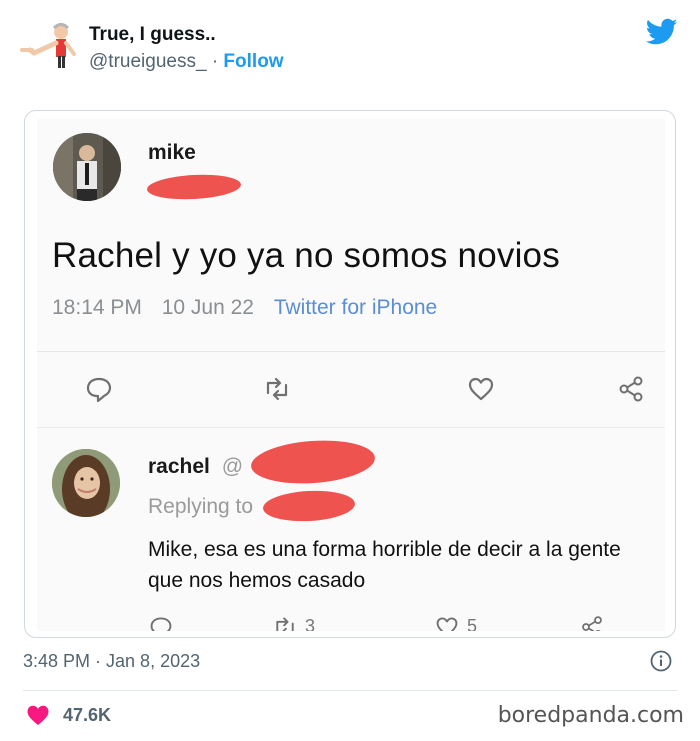 The image size is (700, 741). Describe the element at coordinates (50, 45) in the screenshot. I see `profile-avatar` at that location.